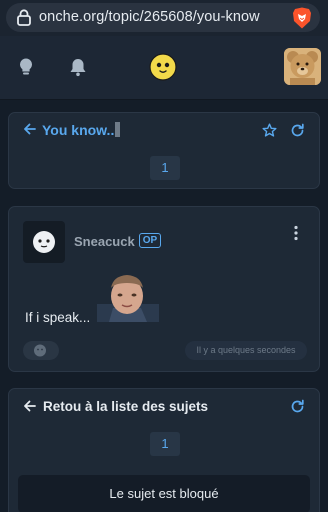 Image resolution: width=328 pixels, height=512 pixels. Describe the element at coordinates (246, 350) in the screenshot. I see `post-timestamp: Il y a quelques secondes` at that location.